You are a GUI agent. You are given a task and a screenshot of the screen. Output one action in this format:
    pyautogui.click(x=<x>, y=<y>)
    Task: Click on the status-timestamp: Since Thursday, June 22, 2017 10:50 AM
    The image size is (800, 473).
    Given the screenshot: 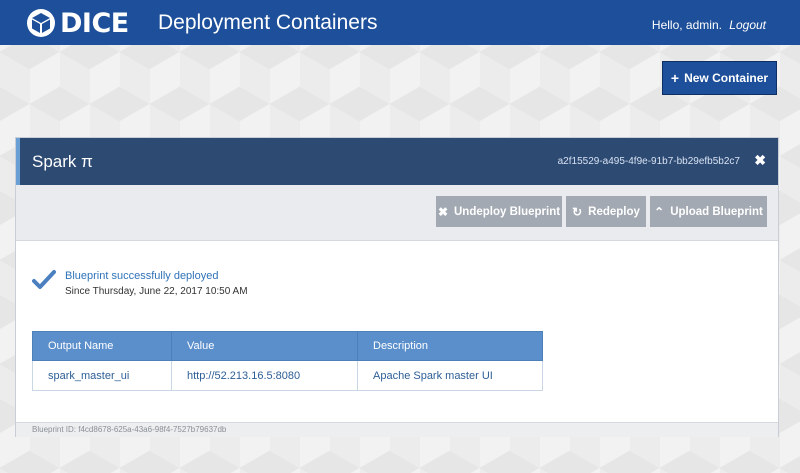 What is the action you would take?
    pyautogui.click(x=156, y=291)
    